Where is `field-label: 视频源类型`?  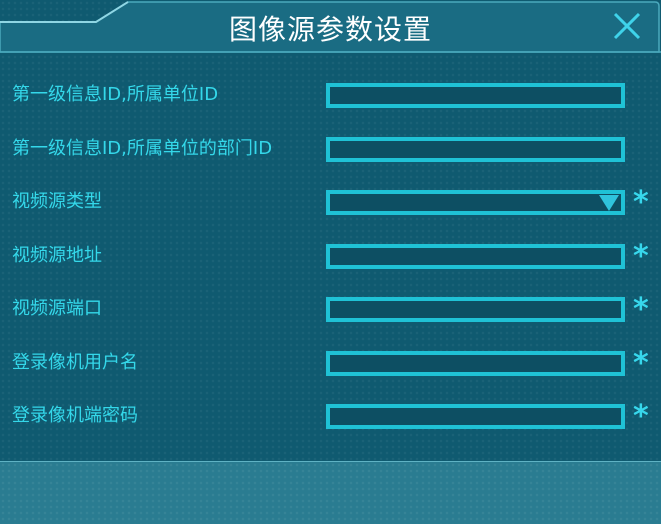
field-label: 视频源类型 is located at coordinates (57, 201).